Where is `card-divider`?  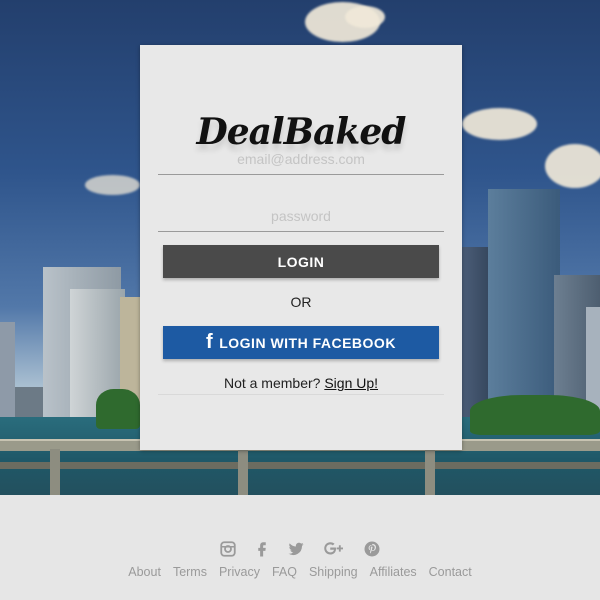
card-divider is located at coordinates (301, 394).